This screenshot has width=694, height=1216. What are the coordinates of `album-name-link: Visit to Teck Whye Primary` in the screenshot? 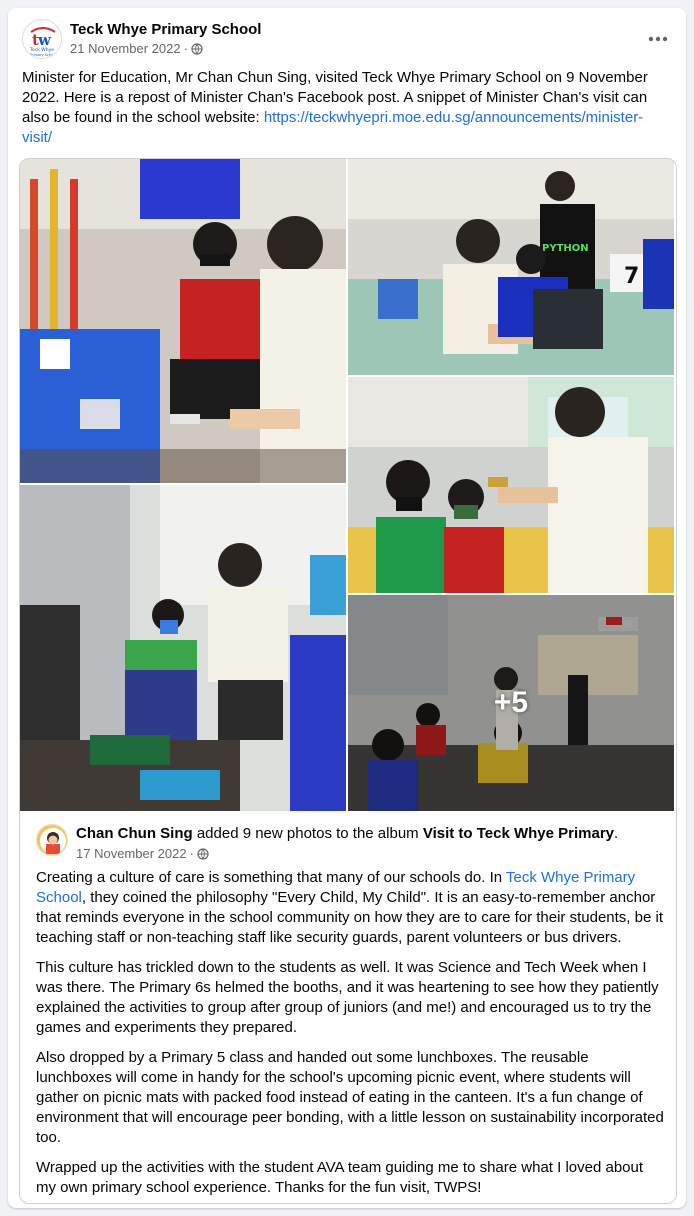 It's located at (518, 833).